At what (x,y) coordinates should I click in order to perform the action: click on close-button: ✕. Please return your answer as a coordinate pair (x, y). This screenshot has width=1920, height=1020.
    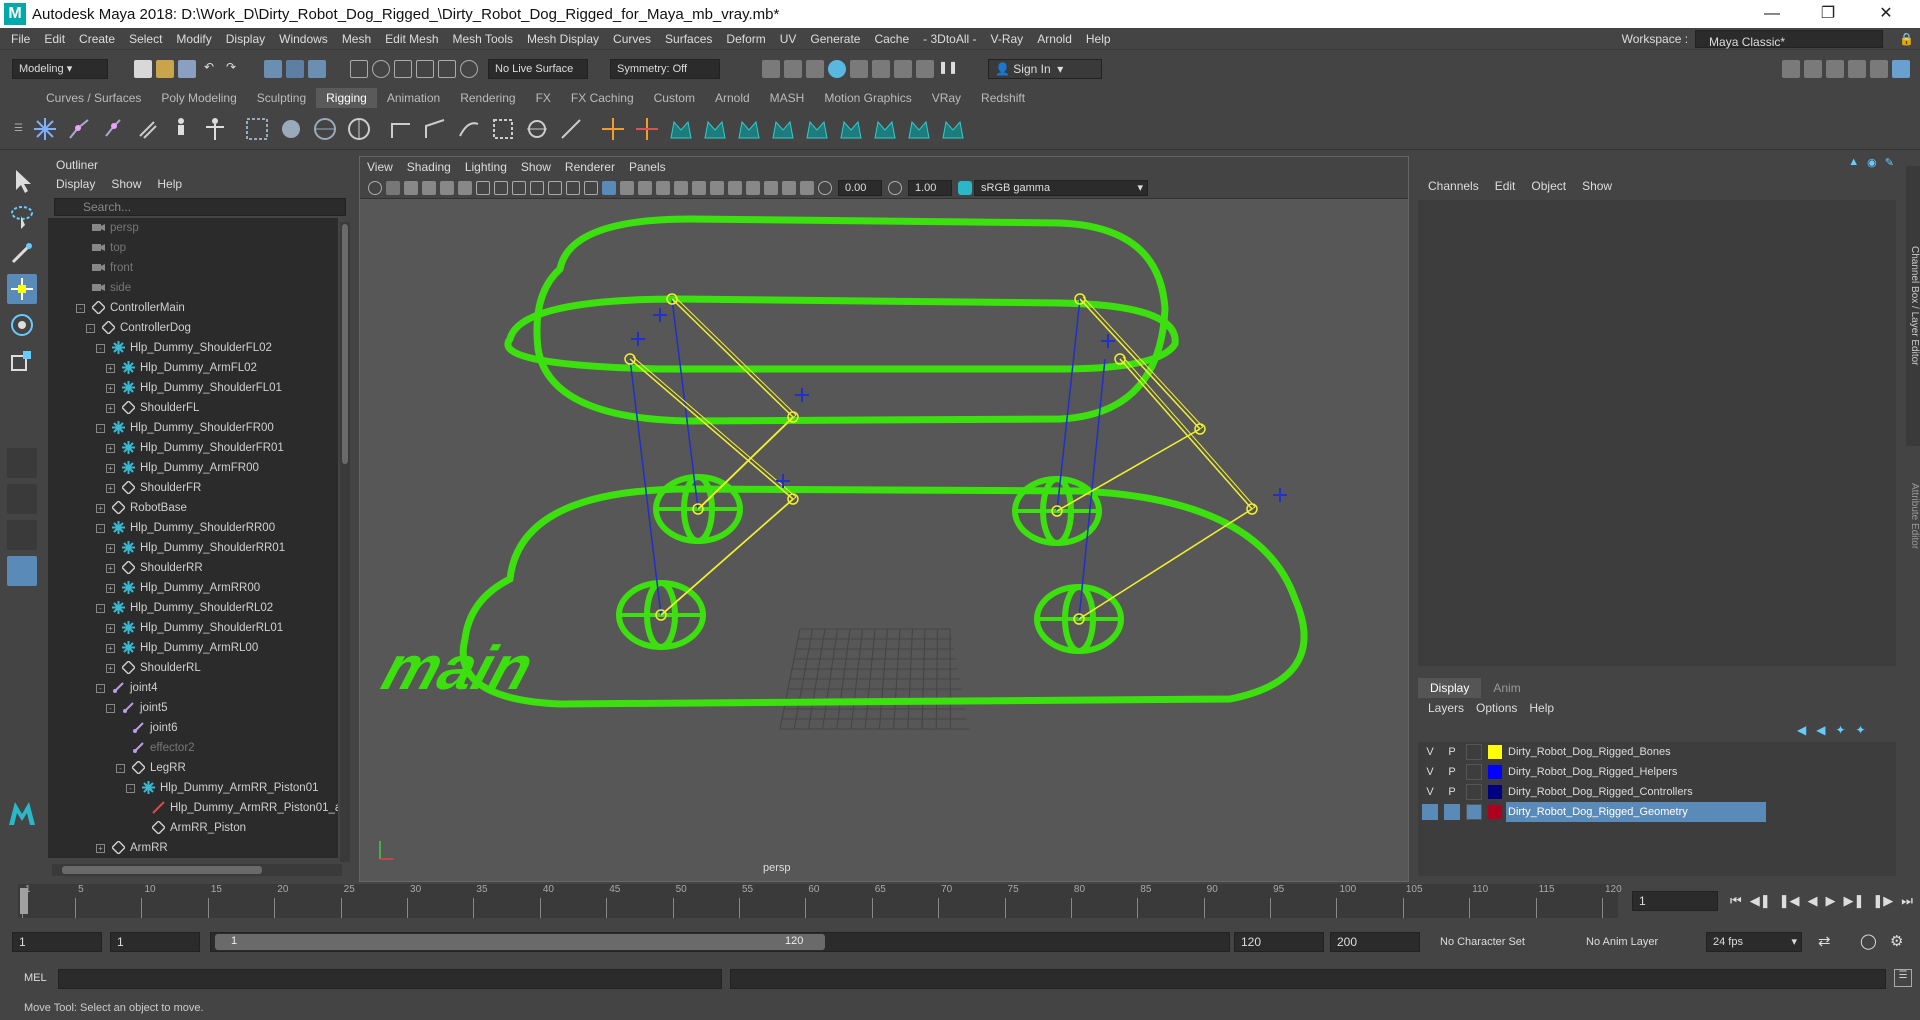
    Looking at the image, I should click on (1886, 14).